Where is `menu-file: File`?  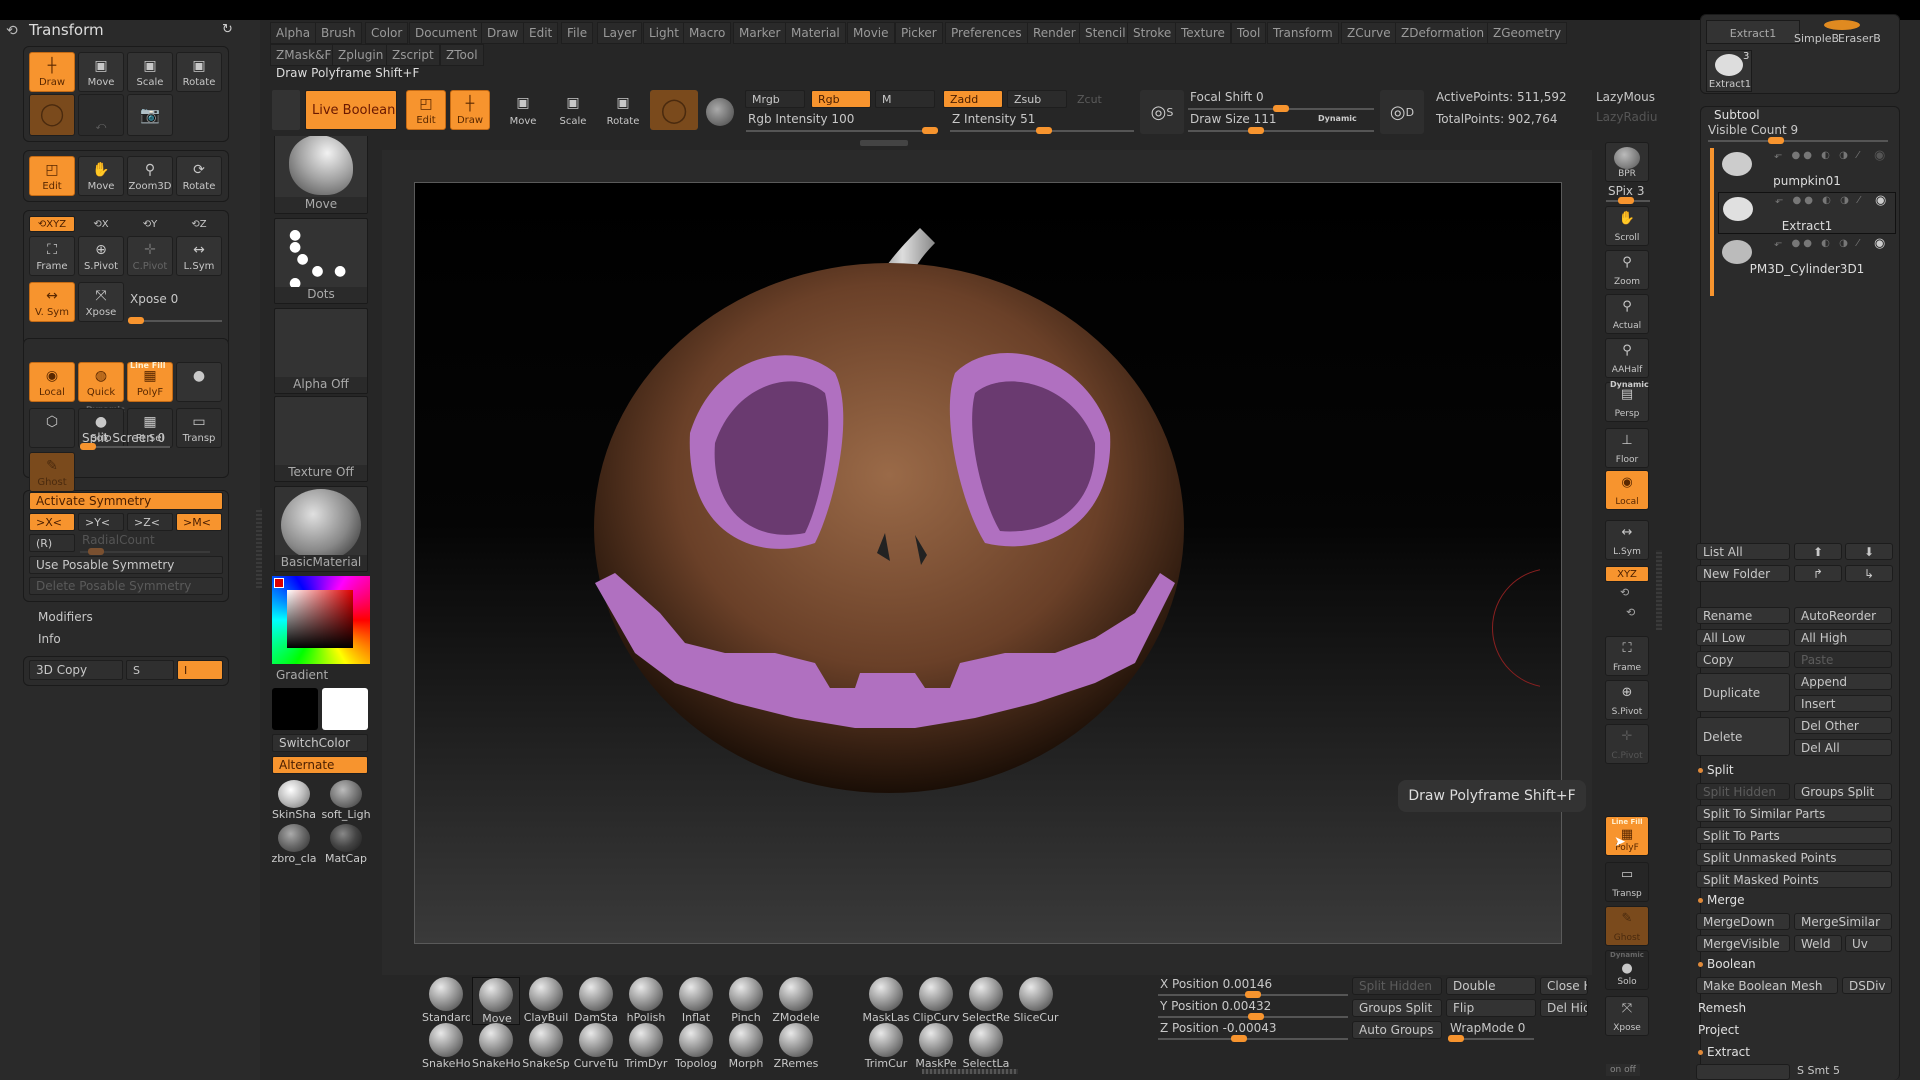 menu-file: File is located at coordinates (577, 33).